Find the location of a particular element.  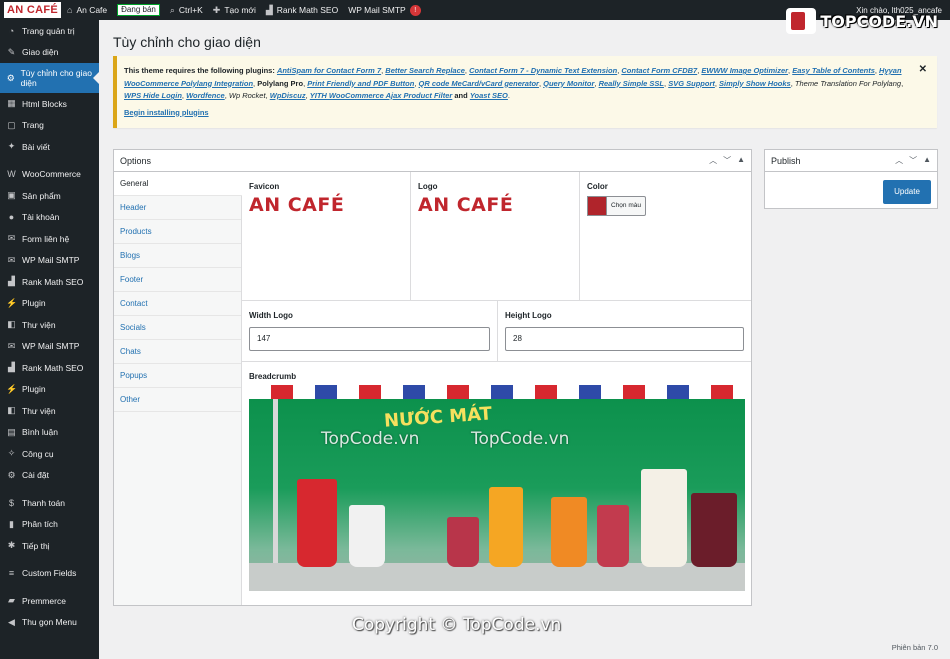

begin-installing-link: Begin installing plugins is located at coordinates (516, 113).